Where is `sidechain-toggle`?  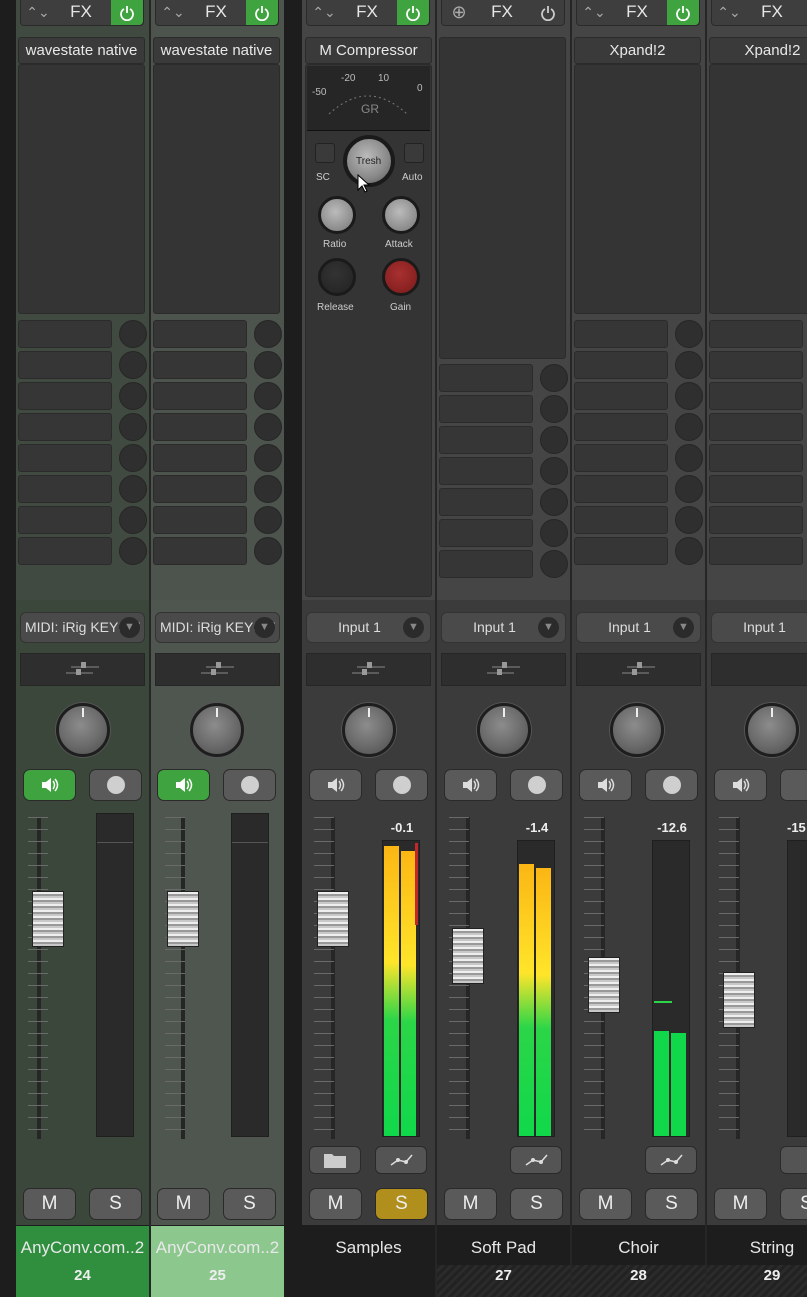
sidechain-toggle is located at coordinates (325, 153).